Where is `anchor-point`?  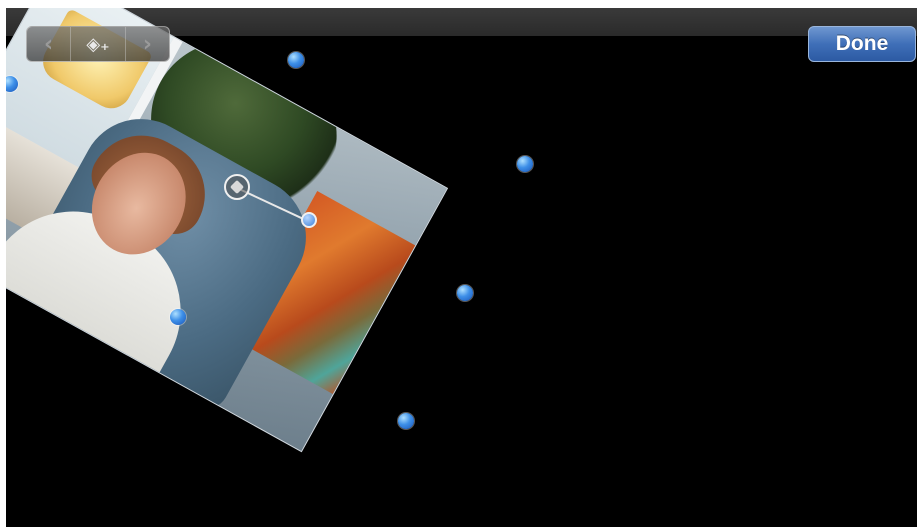 anchor-point is located at coordinates (237, 187).